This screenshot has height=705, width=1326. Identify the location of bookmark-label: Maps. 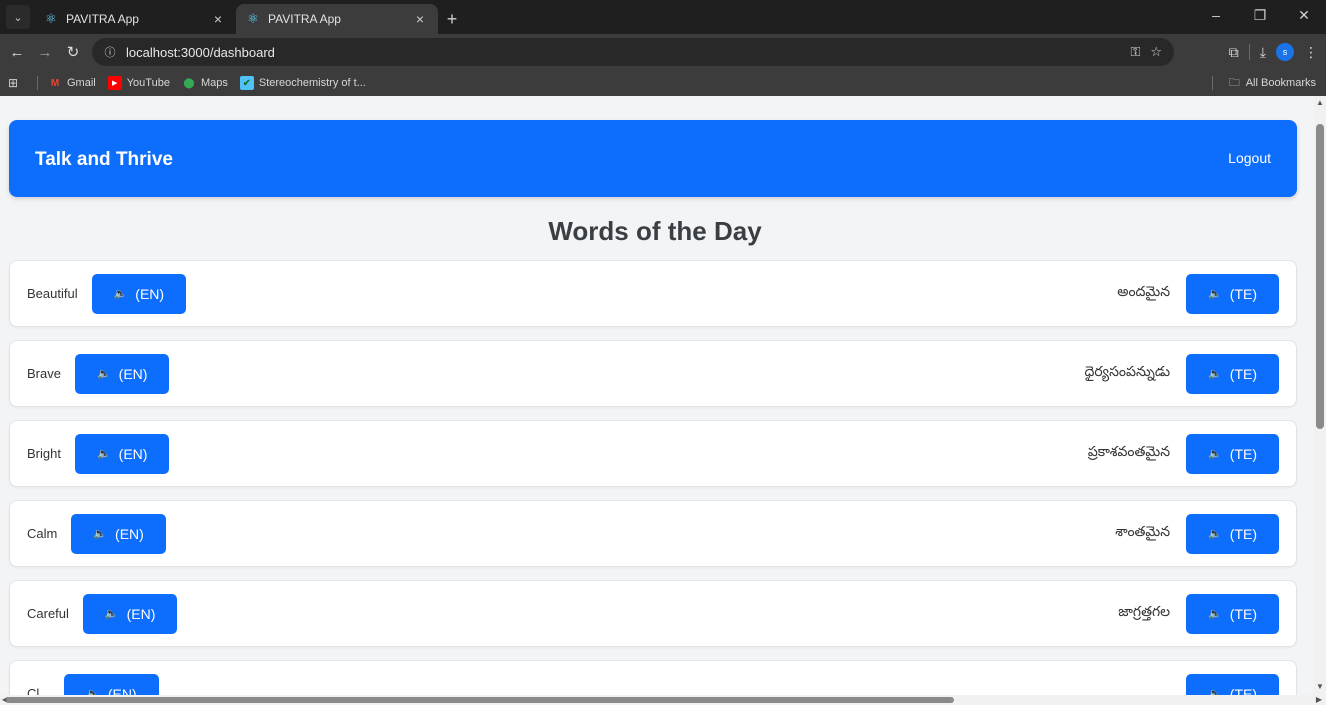
(214, 83).